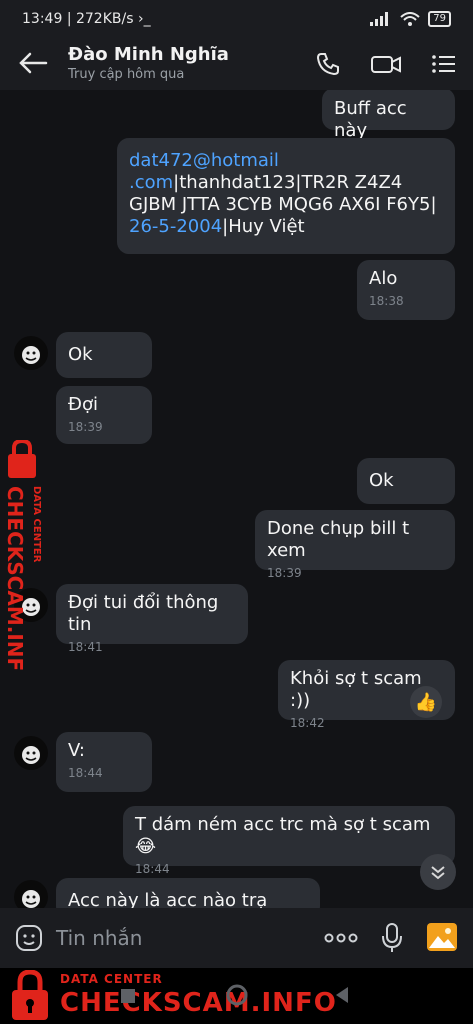  Describe the element at coordinates (406, 481) in the screenshot. I see `message-bubble-out: Ok` at that location.